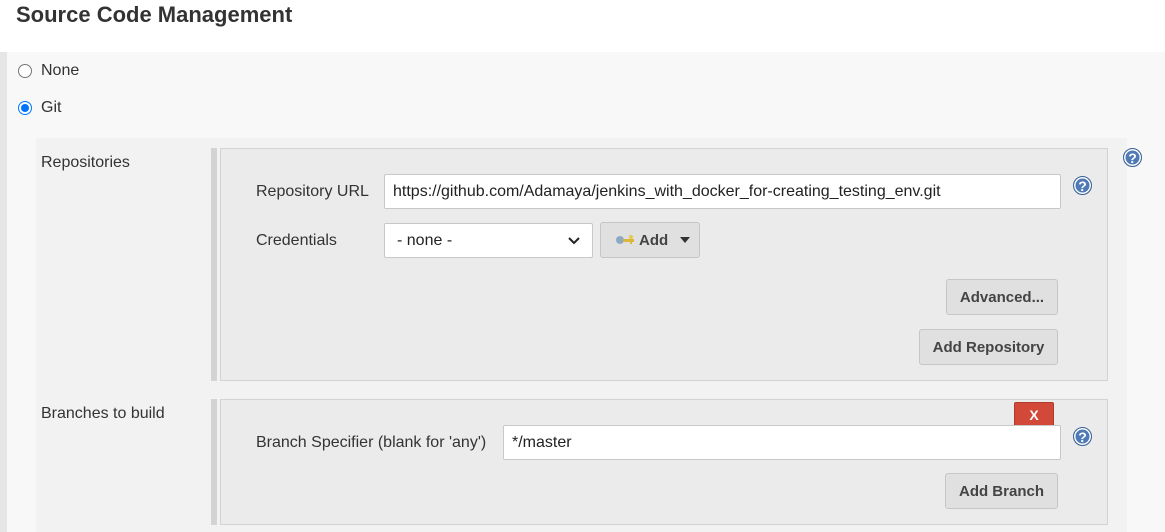 The height and width of the screenshot is (532, 1165). Describe the element at coordinates (1034, 414) in the screenshot. I see `delete-branch-button: X` at that location.